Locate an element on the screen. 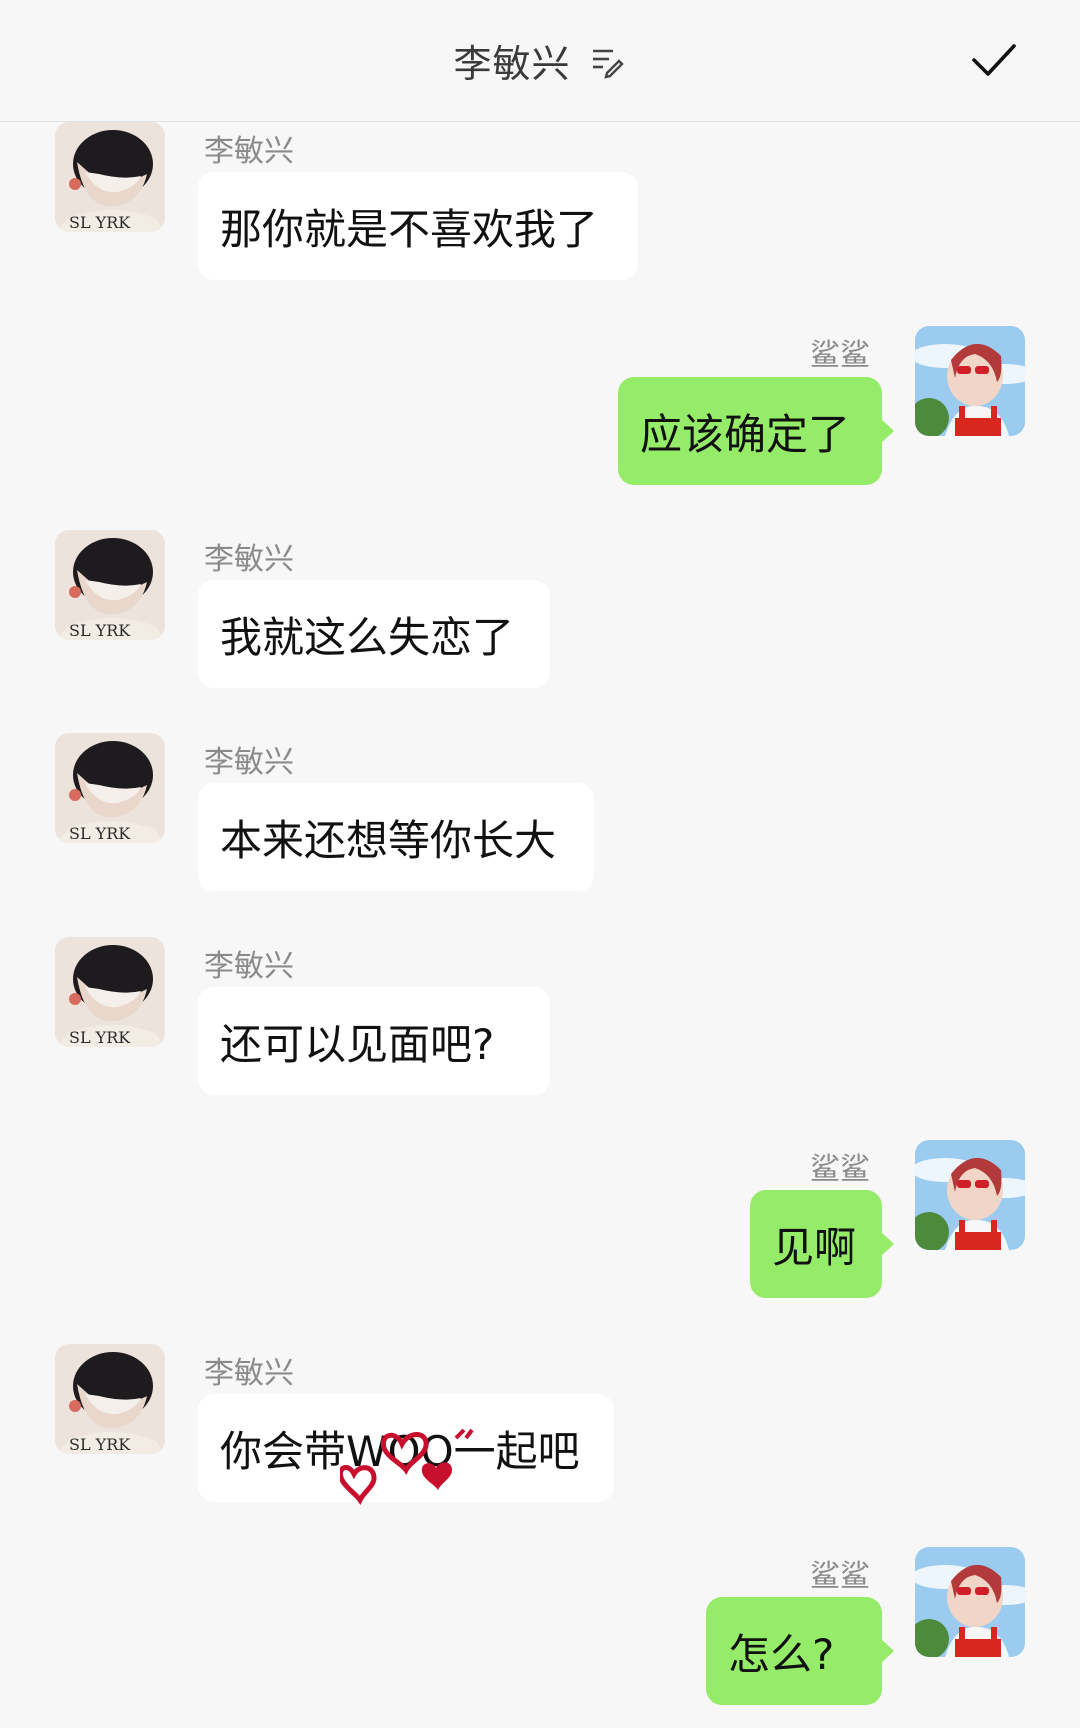  message-bubble: 见啊 is located at coordinates (822, 1244).